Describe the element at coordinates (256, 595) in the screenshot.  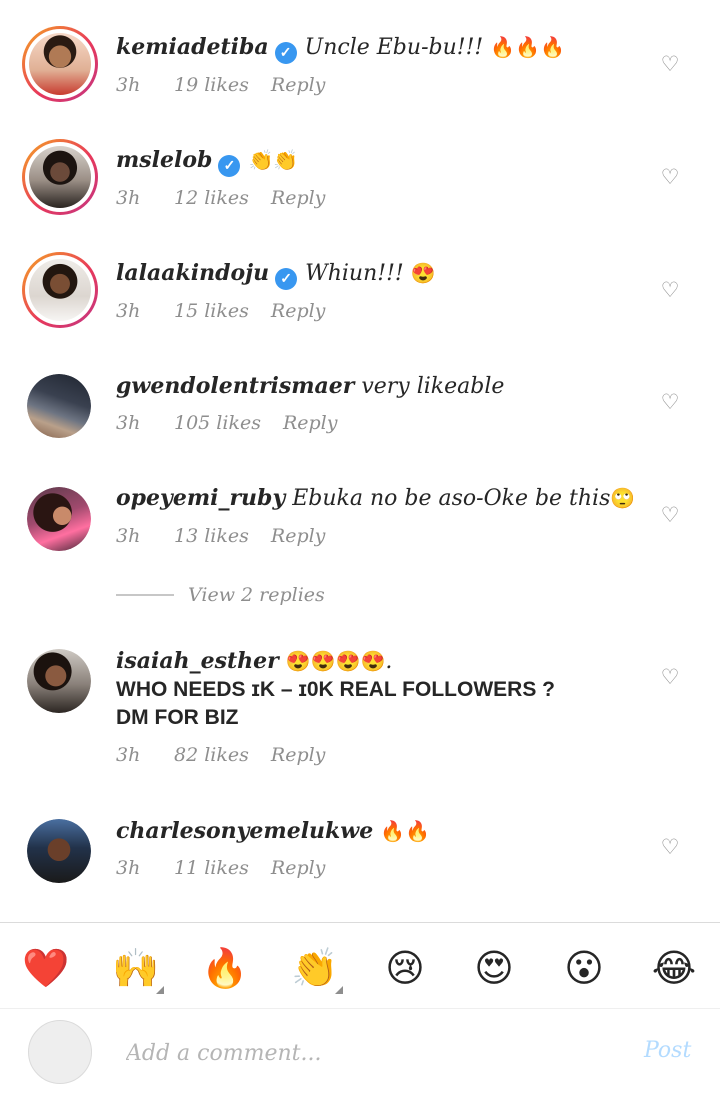
I see `view-replies-label: View 2 replies` at that location.